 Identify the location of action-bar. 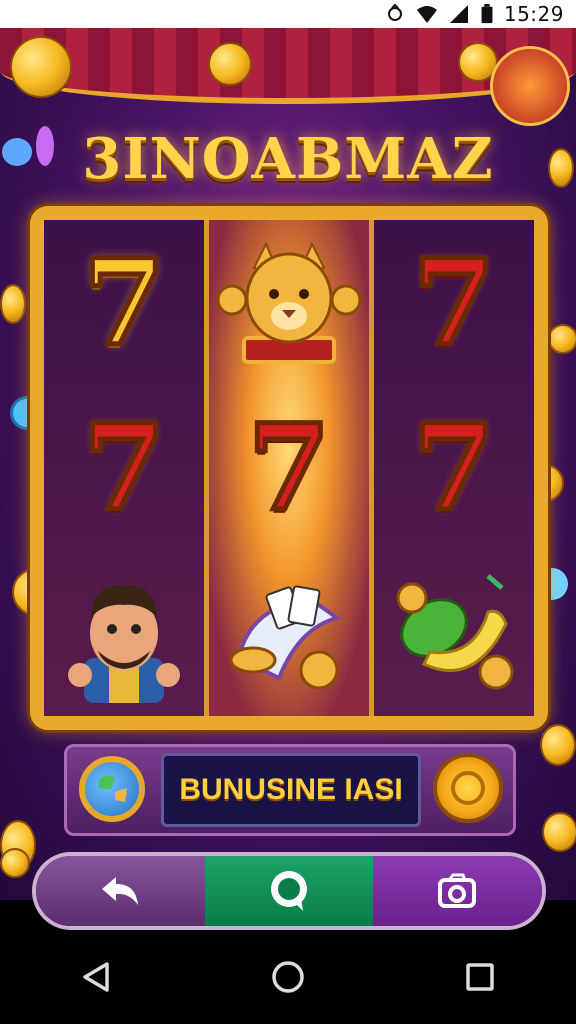
(289, 891).